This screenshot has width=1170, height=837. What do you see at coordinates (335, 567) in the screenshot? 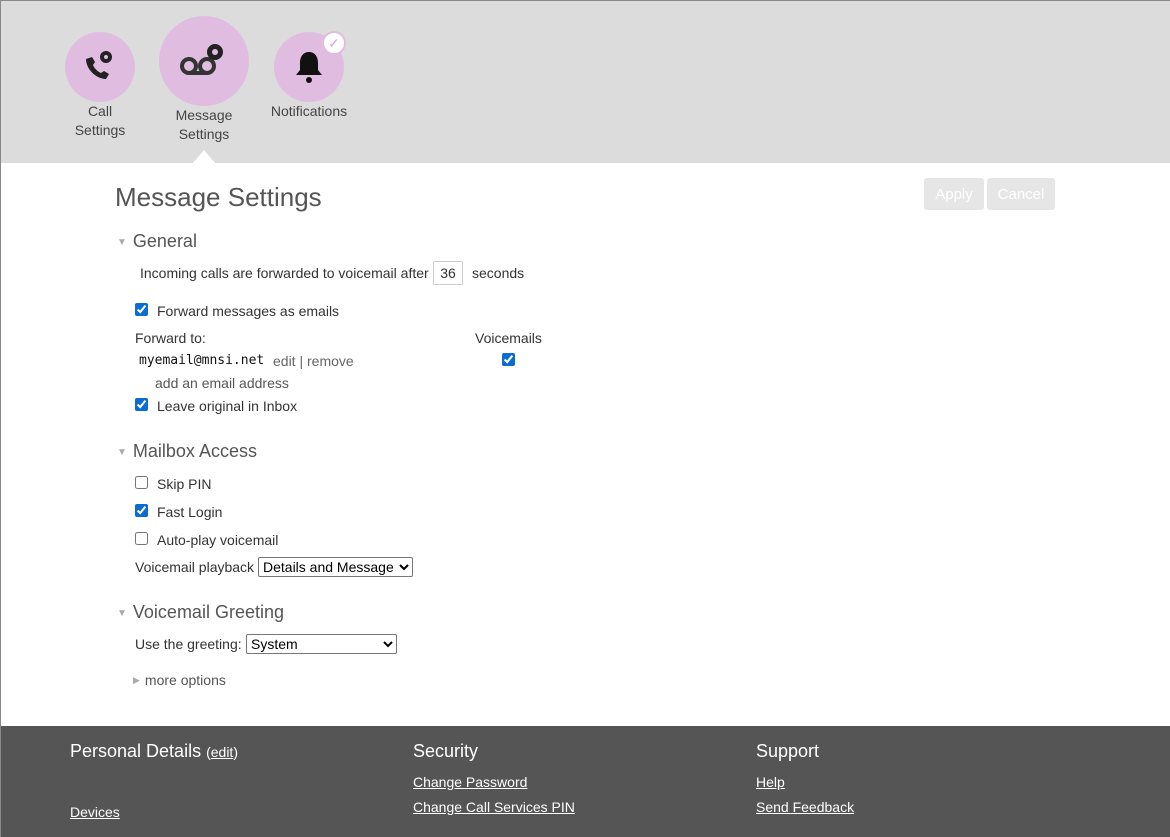
I see `playback-select: Details and Message` at bounding box center [335, 567].